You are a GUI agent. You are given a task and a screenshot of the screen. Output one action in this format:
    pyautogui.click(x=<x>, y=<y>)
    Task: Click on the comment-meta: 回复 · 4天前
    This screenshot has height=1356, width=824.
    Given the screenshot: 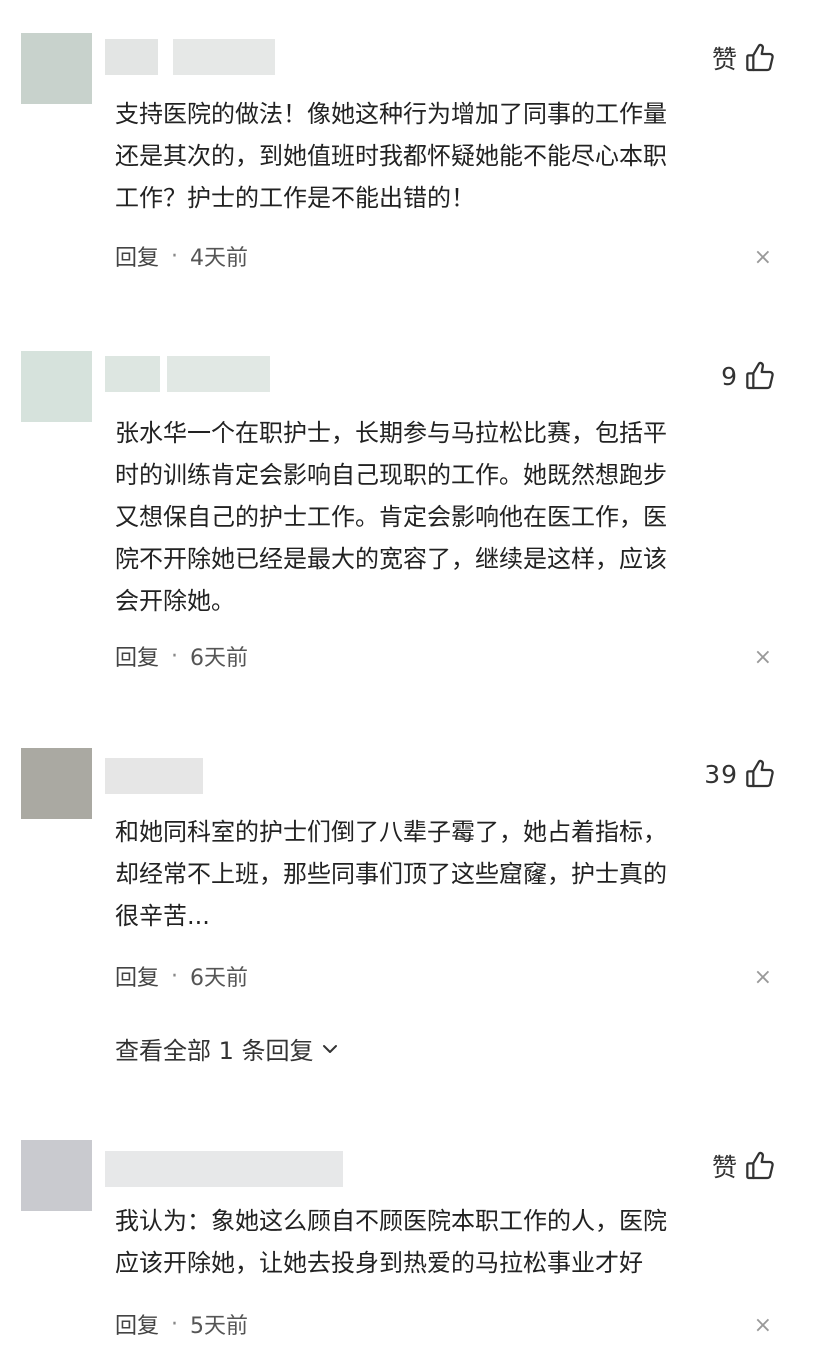 What is the action you would take?
    pyautogui.click(x=181, y=256)
    